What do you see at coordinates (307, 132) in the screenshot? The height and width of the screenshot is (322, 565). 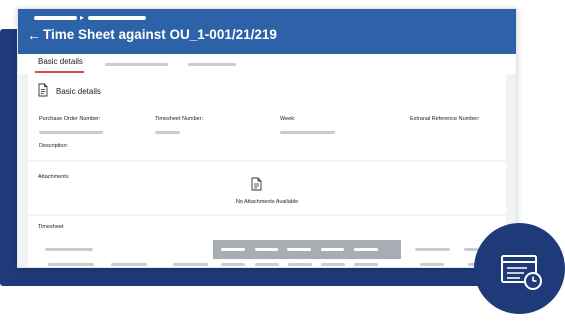 I see `week-value` at bounding box center [307, 132].